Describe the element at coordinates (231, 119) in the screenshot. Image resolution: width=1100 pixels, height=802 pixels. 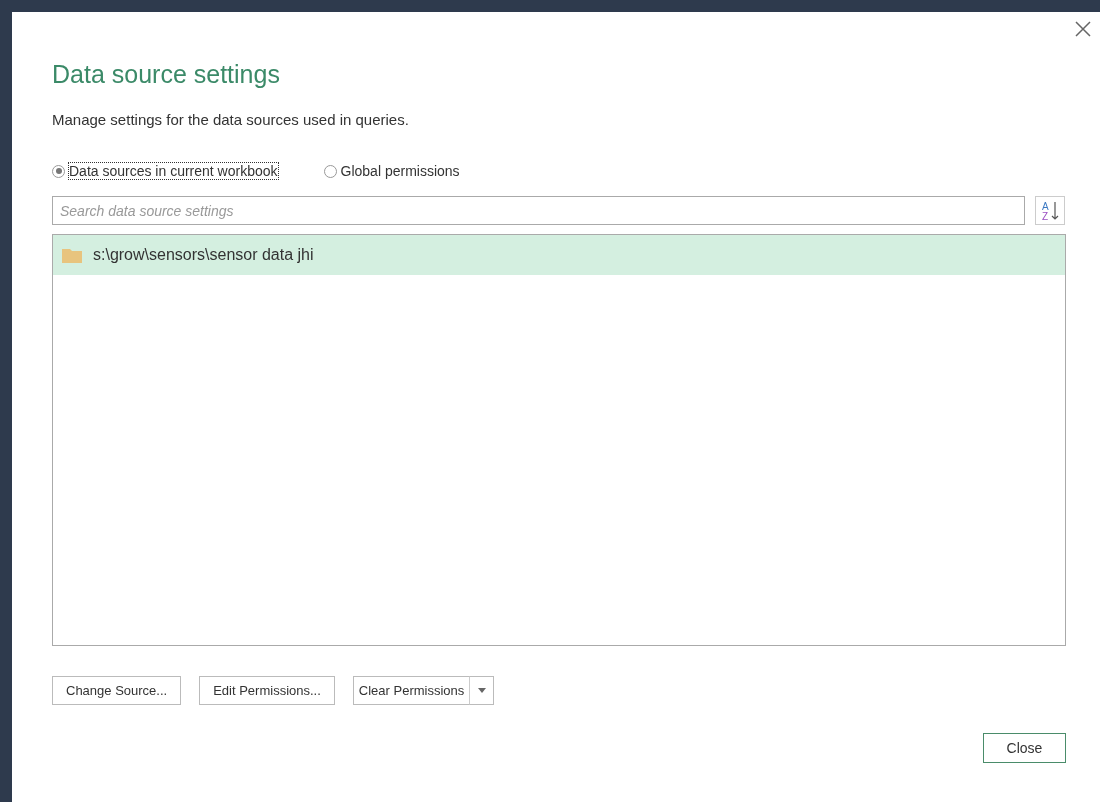
I see `description-text: Manage settings for the data sources used in queries.` at that location.